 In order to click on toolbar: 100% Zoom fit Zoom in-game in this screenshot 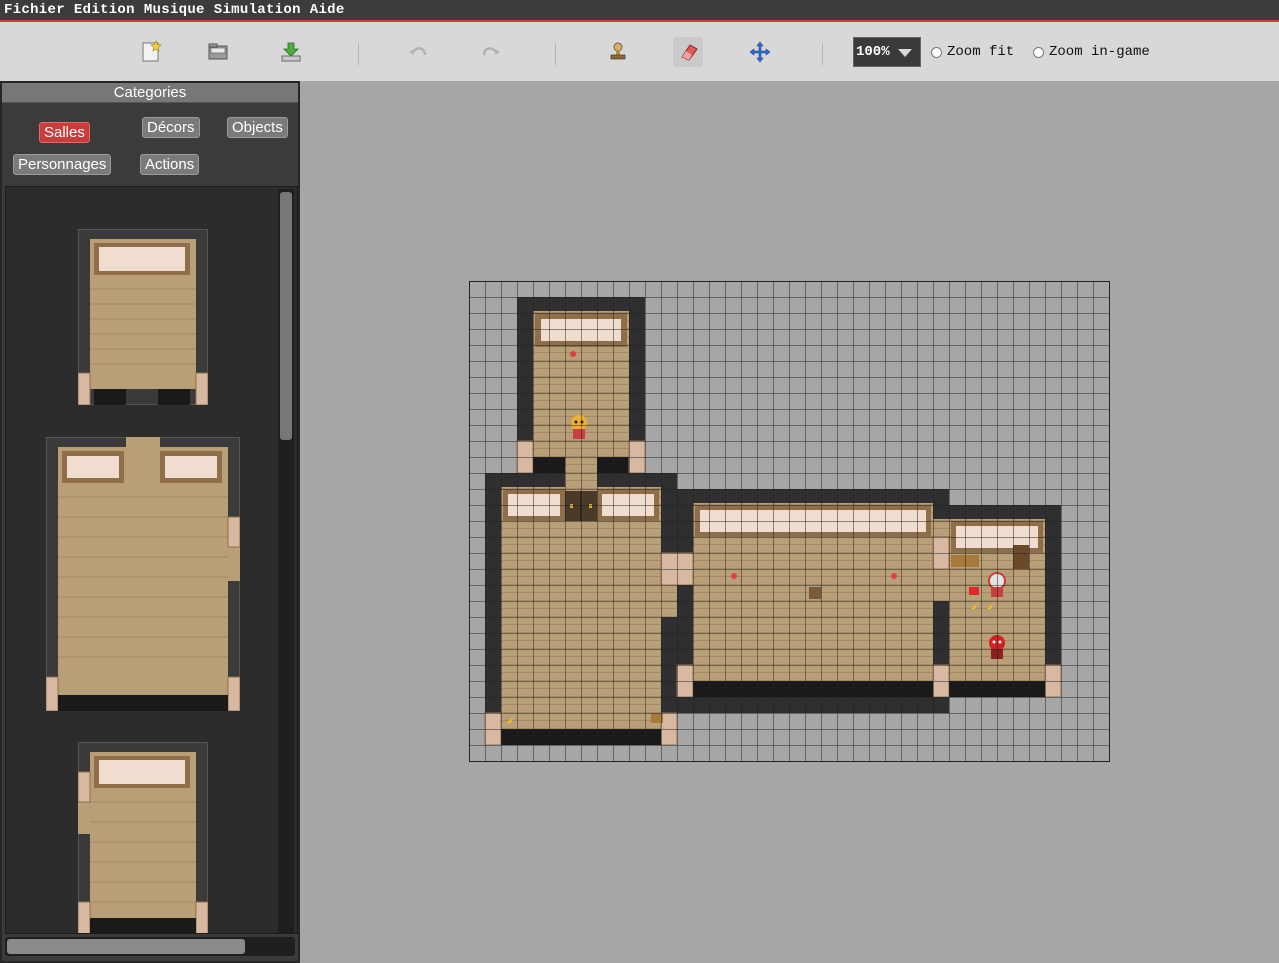, I will do `click(639, 51)`.